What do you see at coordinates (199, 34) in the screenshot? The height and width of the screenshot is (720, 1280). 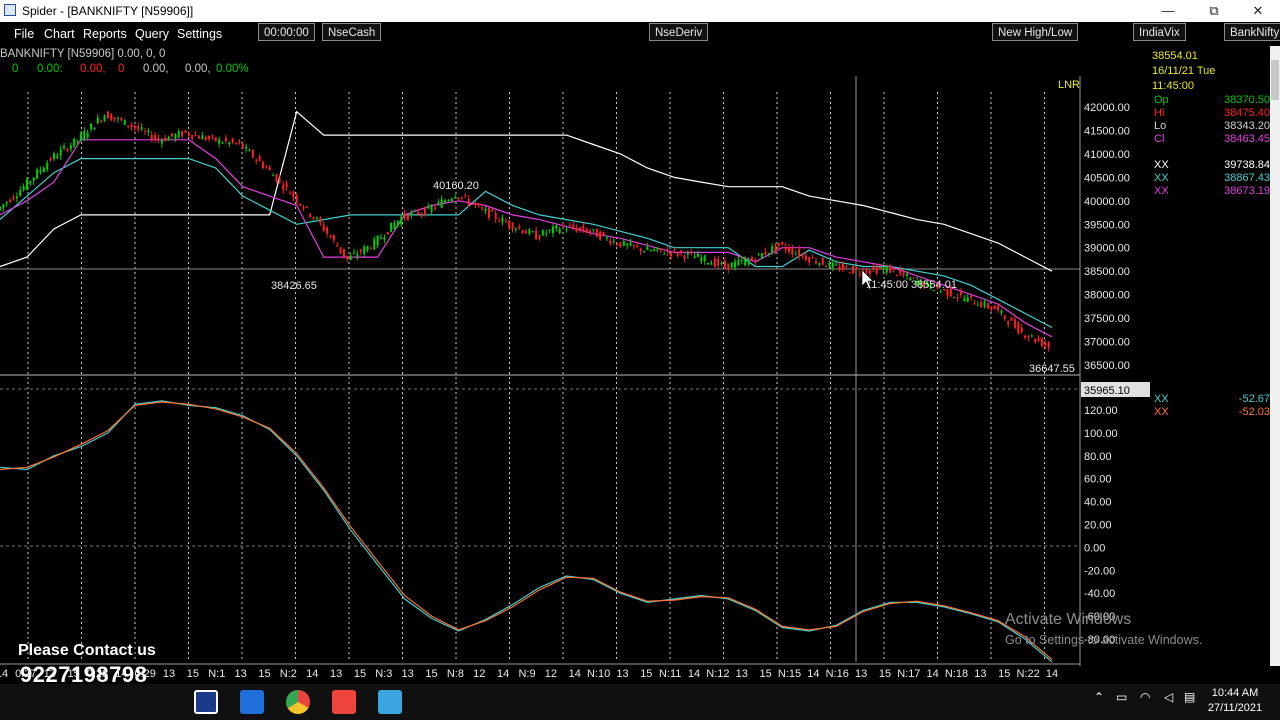 I see `menu-settings: Settings` at bounding box center [199, 34].